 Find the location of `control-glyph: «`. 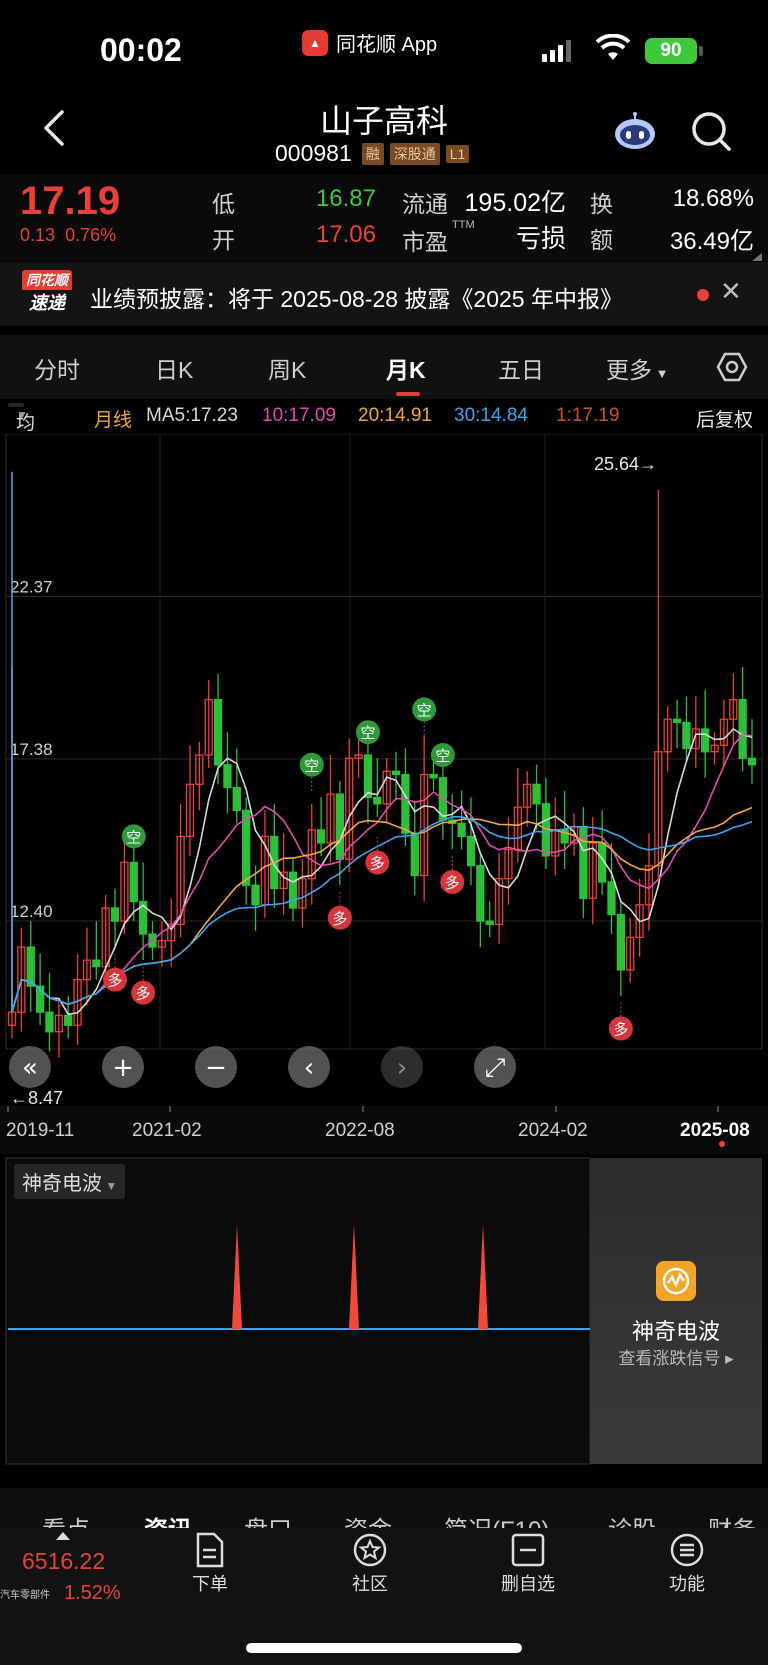

control-glyph: « is located at coordinates (30, 1068).